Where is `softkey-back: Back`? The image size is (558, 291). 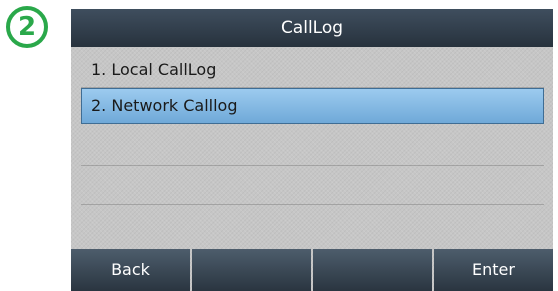
softkey-back: Back is located at coordinates (130, 270).